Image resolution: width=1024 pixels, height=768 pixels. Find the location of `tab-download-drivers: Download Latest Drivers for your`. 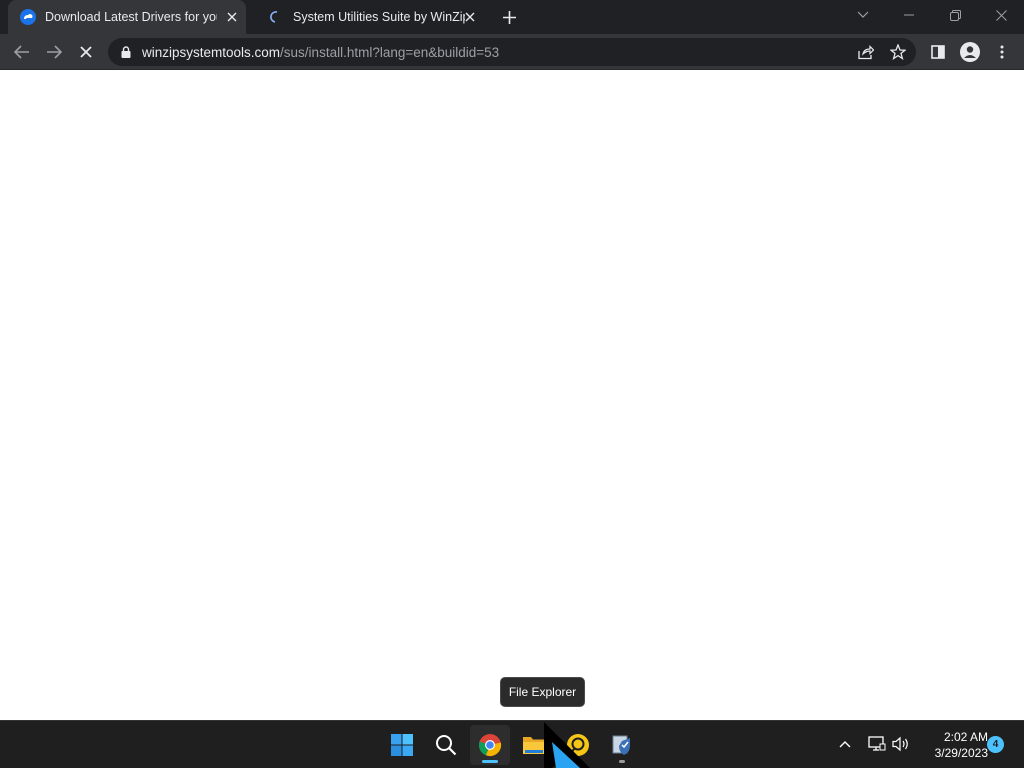

tab-download-drivers: Download Latest Drivers for your is located at coordinates (127, 17).